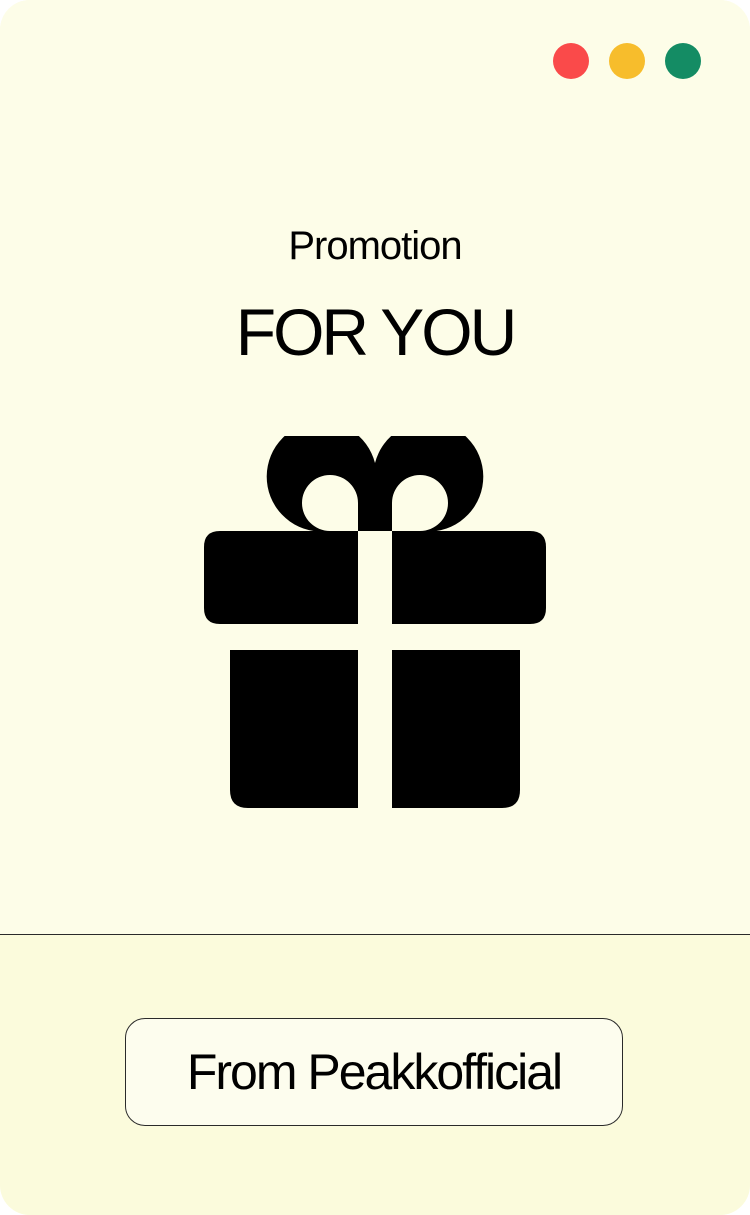 The width and height of the screenshot is (750, 1215). Describe the element at coordinates (683, 61) in the screenshot. I see `maximize-dot-icon` at that location.